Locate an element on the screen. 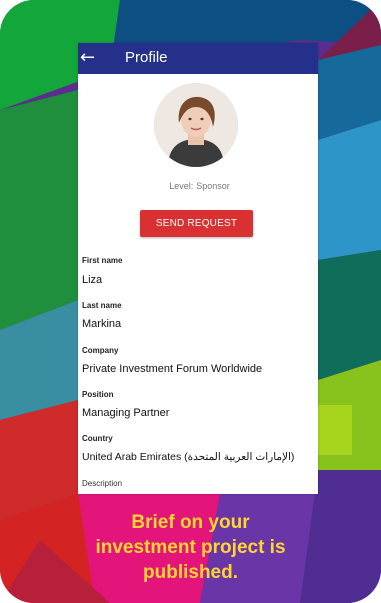  arrow-left-icon: ← is located at coordinates (88, 58).